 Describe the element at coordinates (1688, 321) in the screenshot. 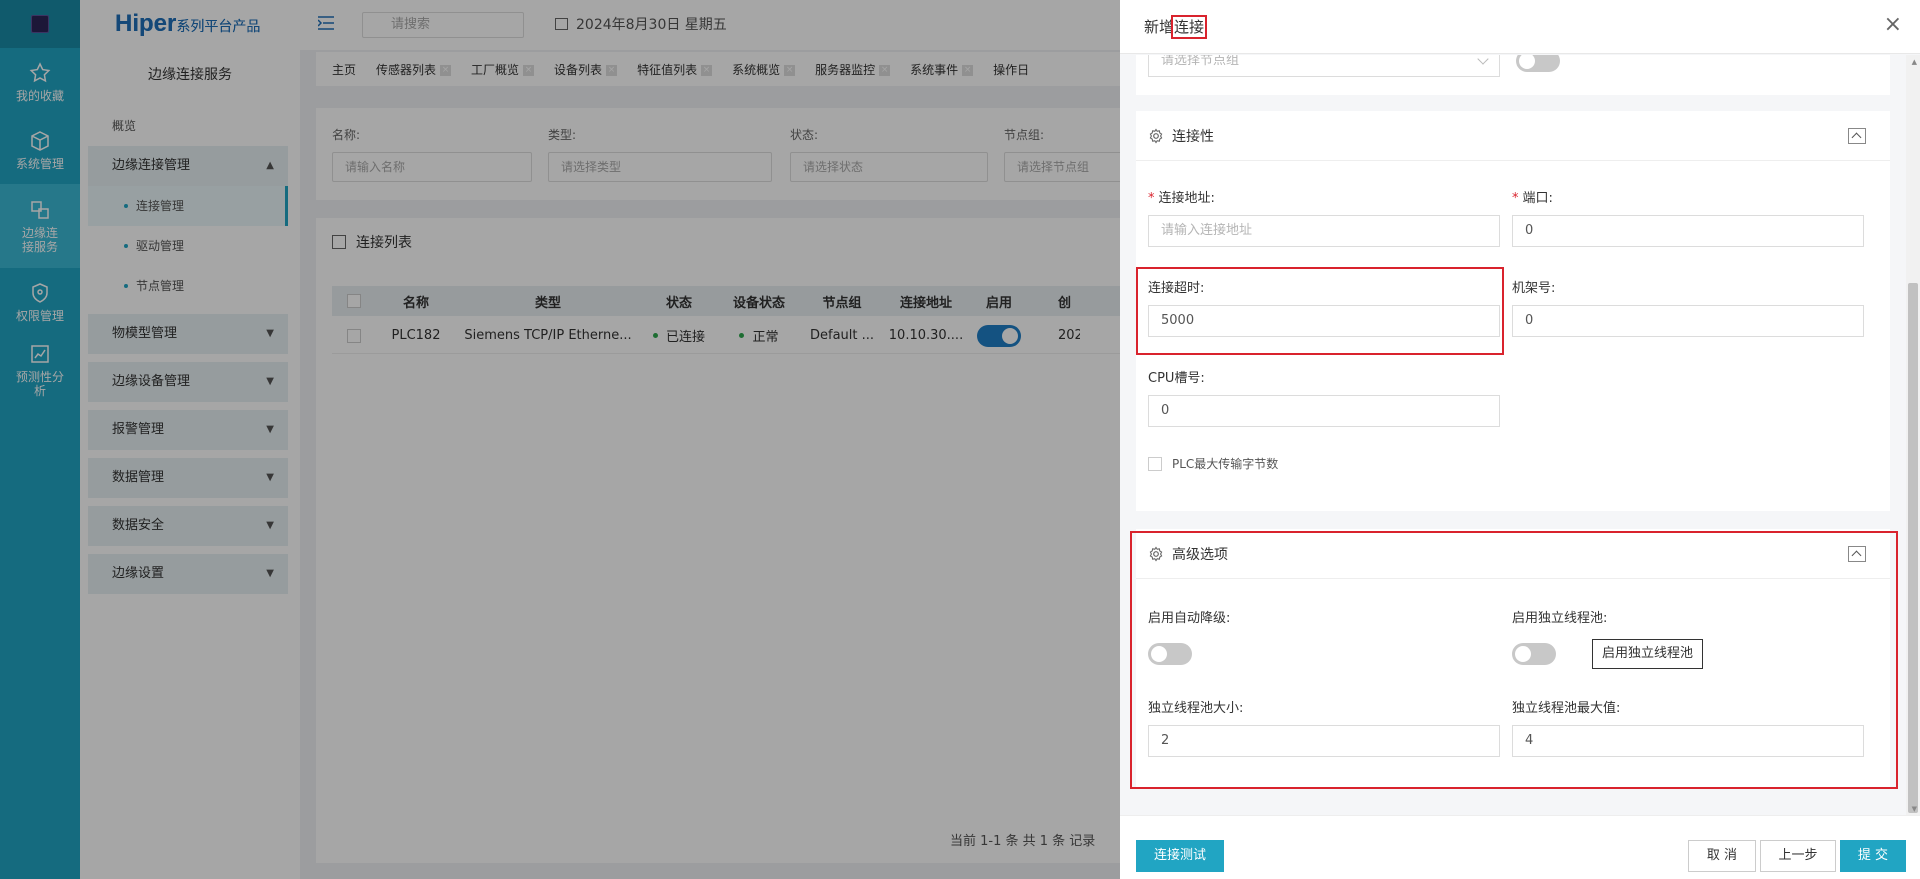

I see `rack-input: 0` at that location.